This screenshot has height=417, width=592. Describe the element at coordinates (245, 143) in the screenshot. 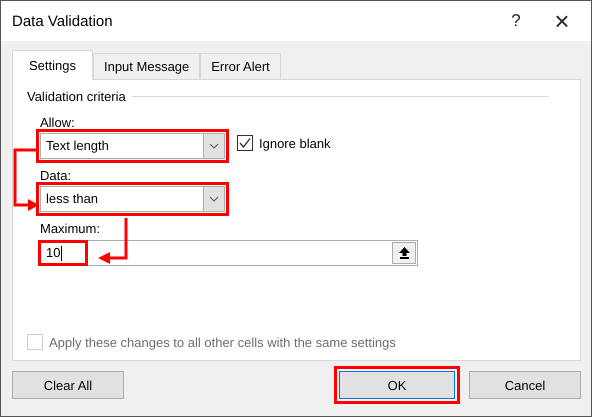

I see `checkbox` at that location.